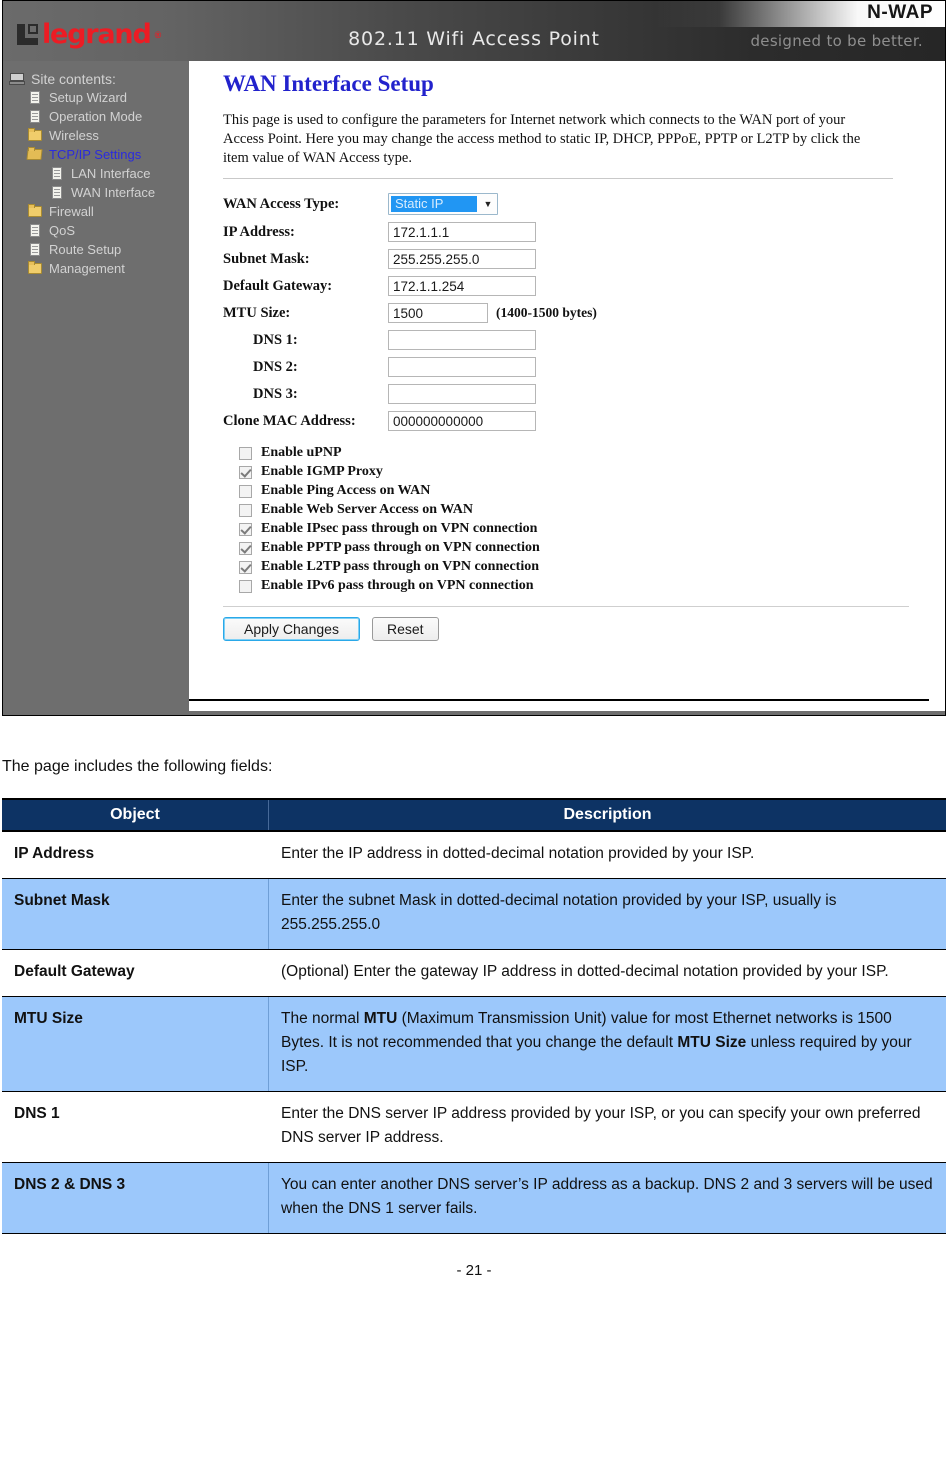 This screenshot has height=1473, width=948. Describe the element at coordinates (462, 421) in the screenshot. I see `clone-mac-address-input` at that location.